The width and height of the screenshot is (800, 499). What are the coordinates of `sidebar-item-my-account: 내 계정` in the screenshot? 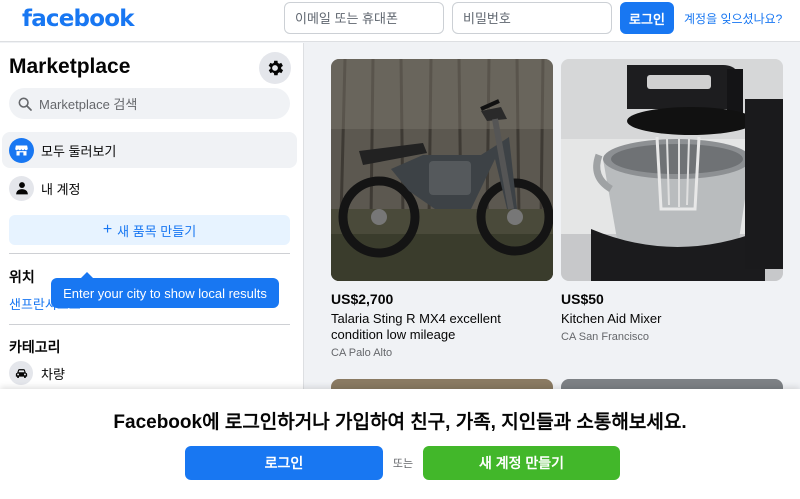 It's located at (149, 188).